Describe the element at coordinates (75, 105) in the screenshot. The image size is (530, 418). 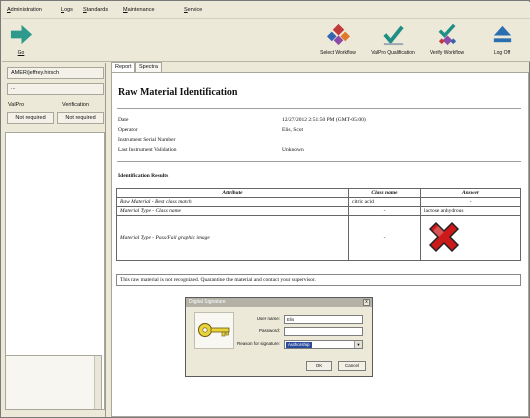
I see `verification-label: Verification` at that location.